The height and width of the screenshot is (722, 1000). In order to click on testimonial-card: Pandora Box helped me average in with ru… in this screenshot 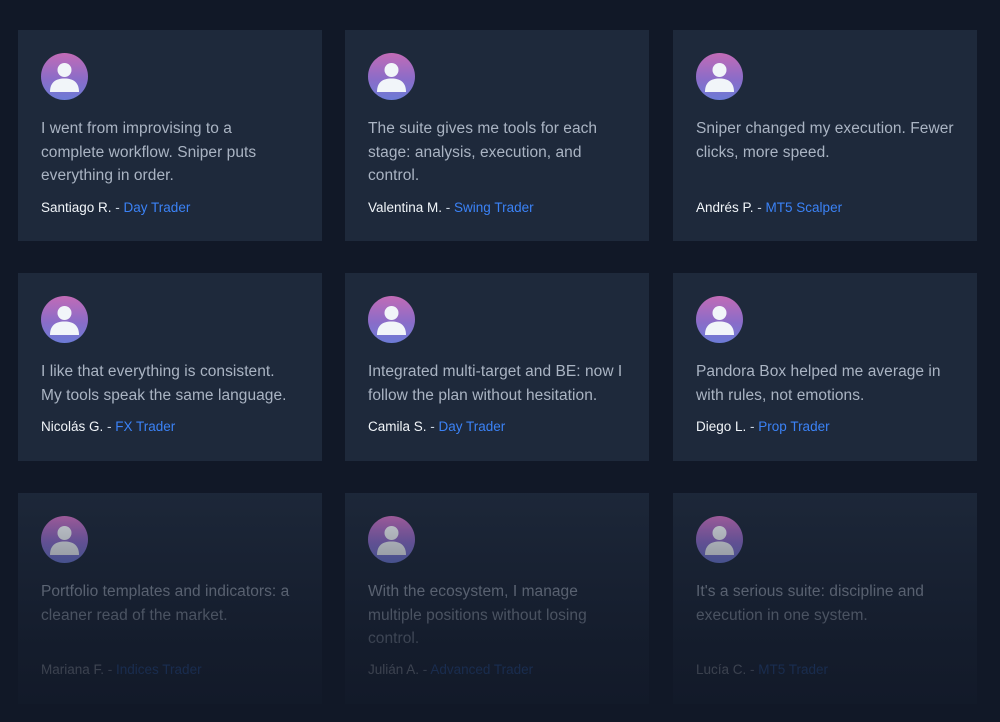, I will do `click(825, 367)`.